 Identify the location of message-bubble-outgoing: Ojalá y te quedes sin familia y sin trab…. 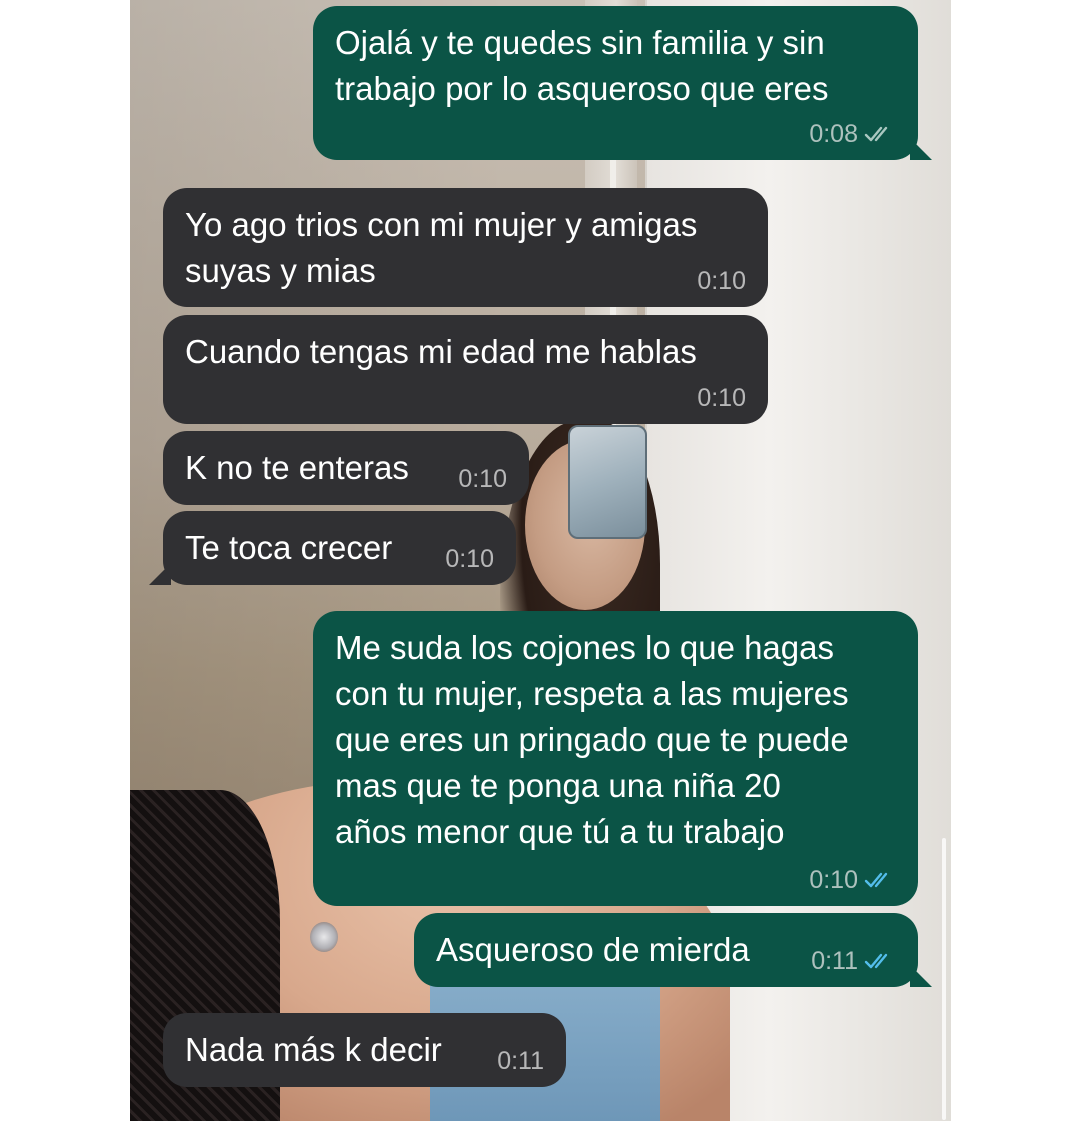
(622, 83).